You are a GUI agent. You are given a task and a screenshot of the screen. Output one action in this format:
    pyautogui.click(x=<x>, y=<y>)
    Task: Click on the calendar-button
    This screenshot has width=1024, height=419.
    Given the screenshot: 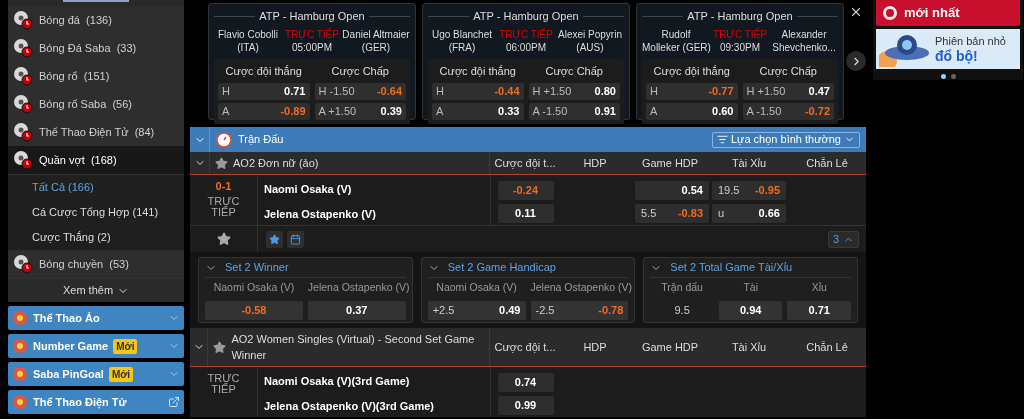 What is the action you would take?
    pyautogui.click(x=295, y=239)
    